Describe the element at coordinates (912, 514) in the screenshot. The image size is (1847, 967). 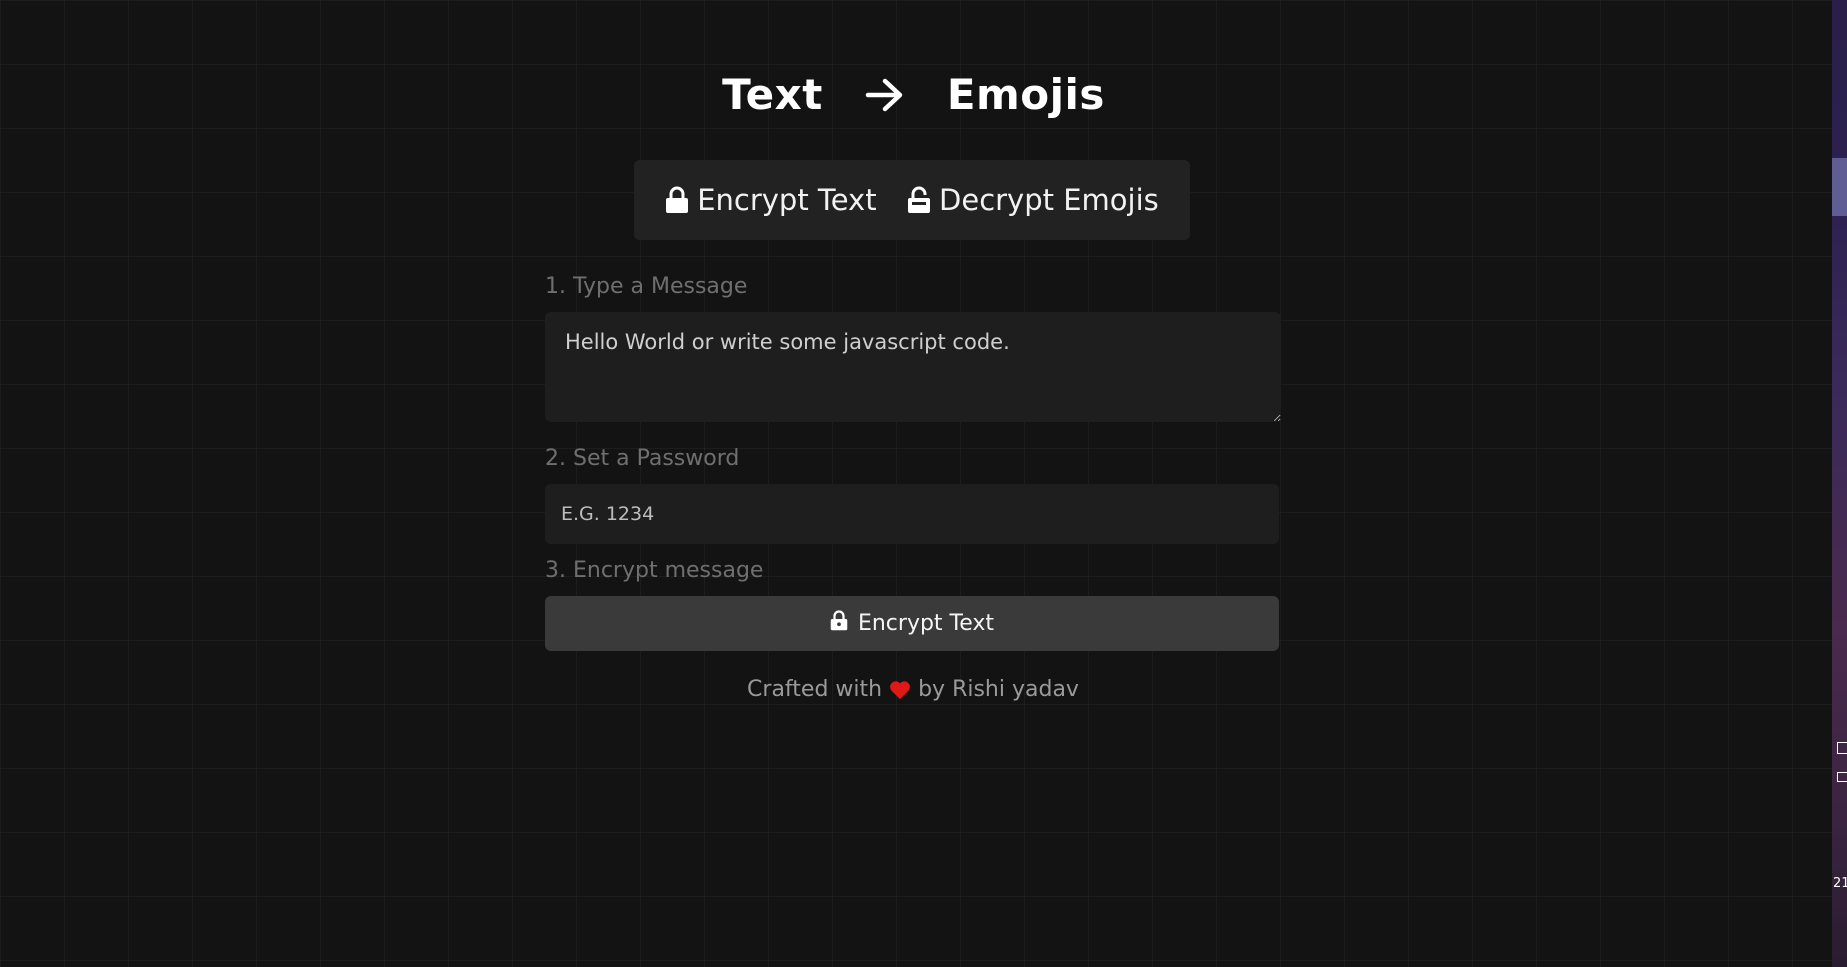
I see `password-input` at that location.